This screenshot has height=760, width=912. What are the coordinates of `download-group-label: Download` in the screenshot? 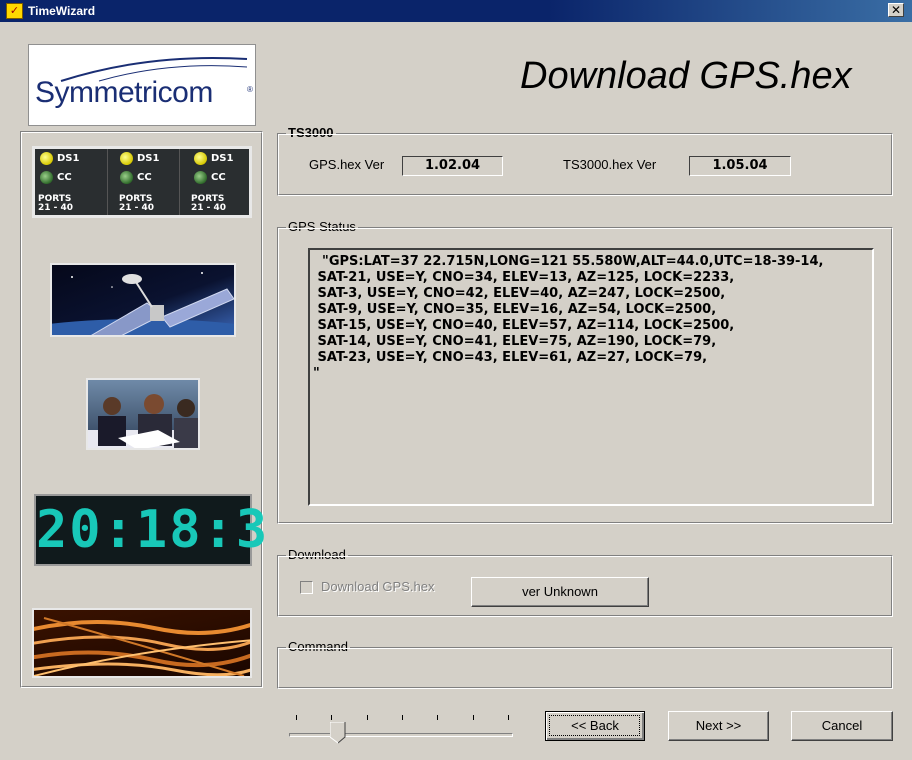 It's located at (317, 555).